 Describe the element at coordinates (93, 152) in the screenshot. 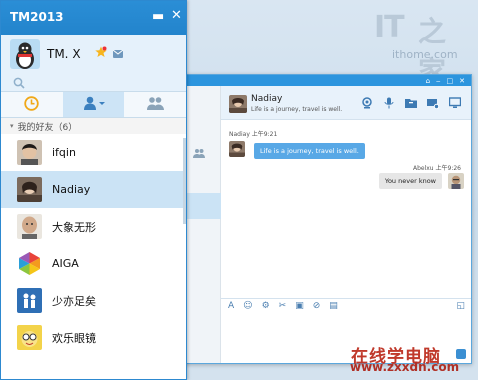

I see `contact-item-ifqin: ifqin` at that location.